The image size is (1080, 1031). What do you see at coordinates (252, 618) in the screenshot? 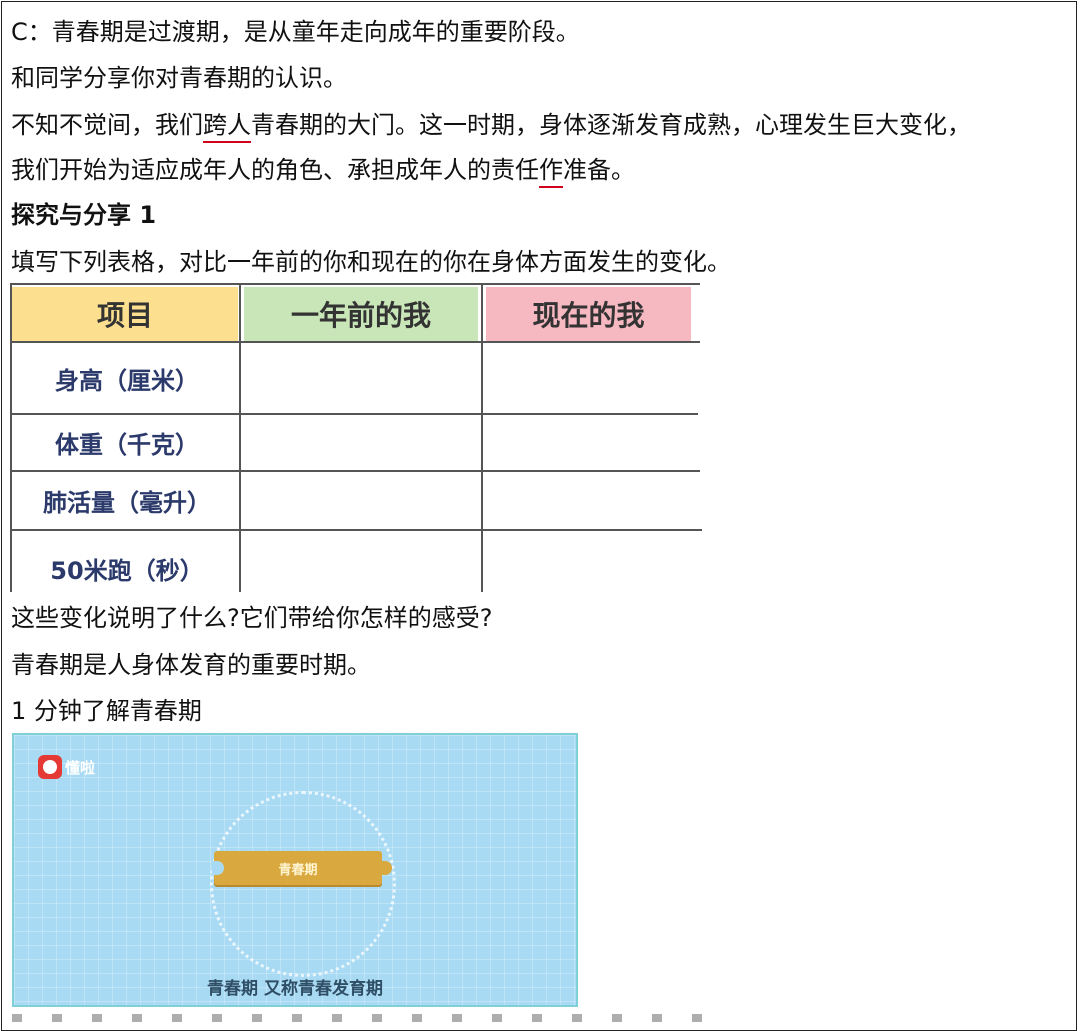
I see `text-line-7: 这些变化说明了什么?它们带给你怎样的感受?` at bounding box center [252, 618].